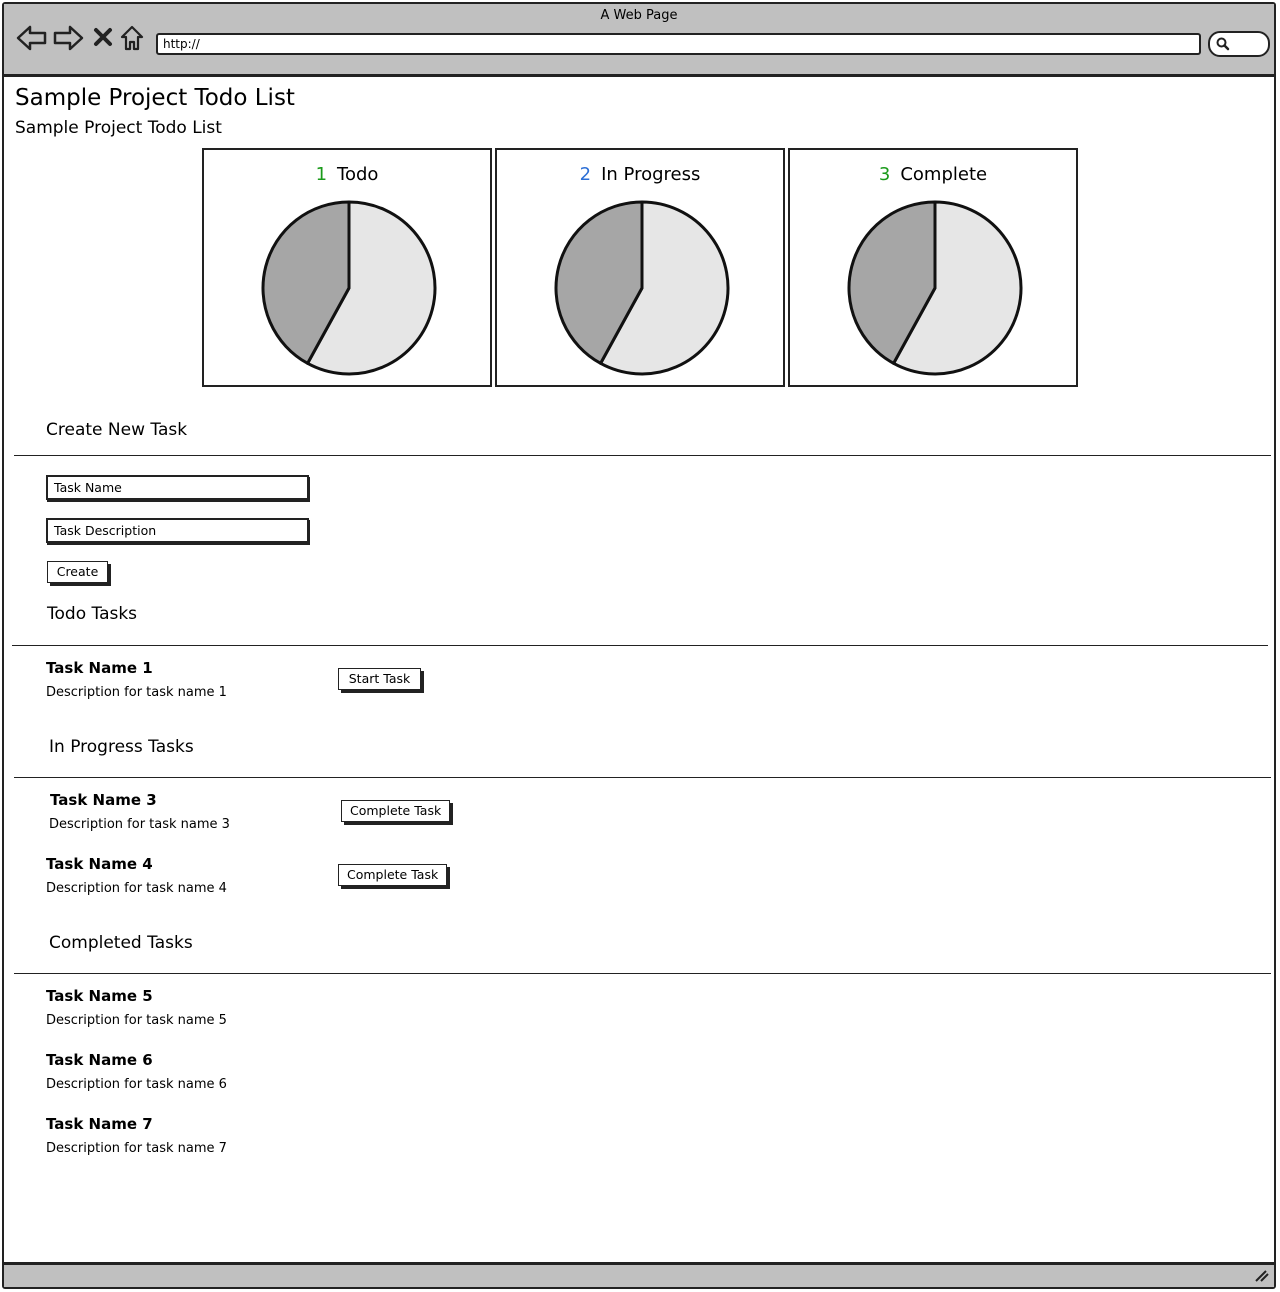 The width and height of the screenshot is (1280, 1292). What do you see at coordinates (639, 15) in the screenshot?
I see `window-title: A Web Page` at bounding box center [639, 15].